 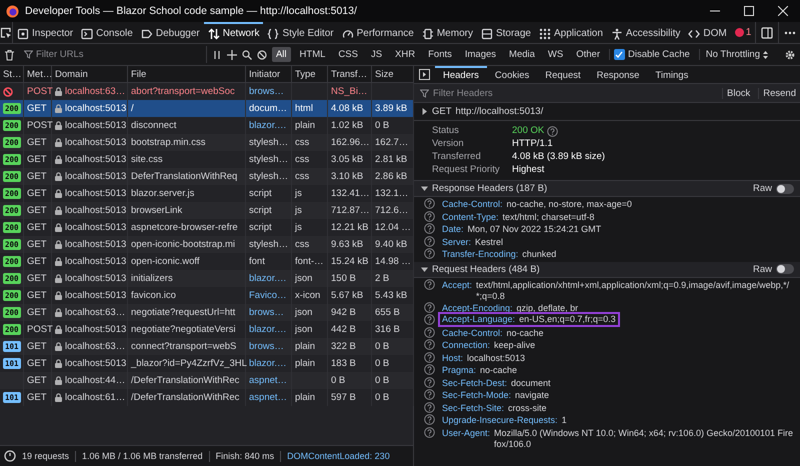 What do you see at coordinates (348, 54) in the screenshot?
I see `type-filter-button: CSS` at bounding box center [348, 54].